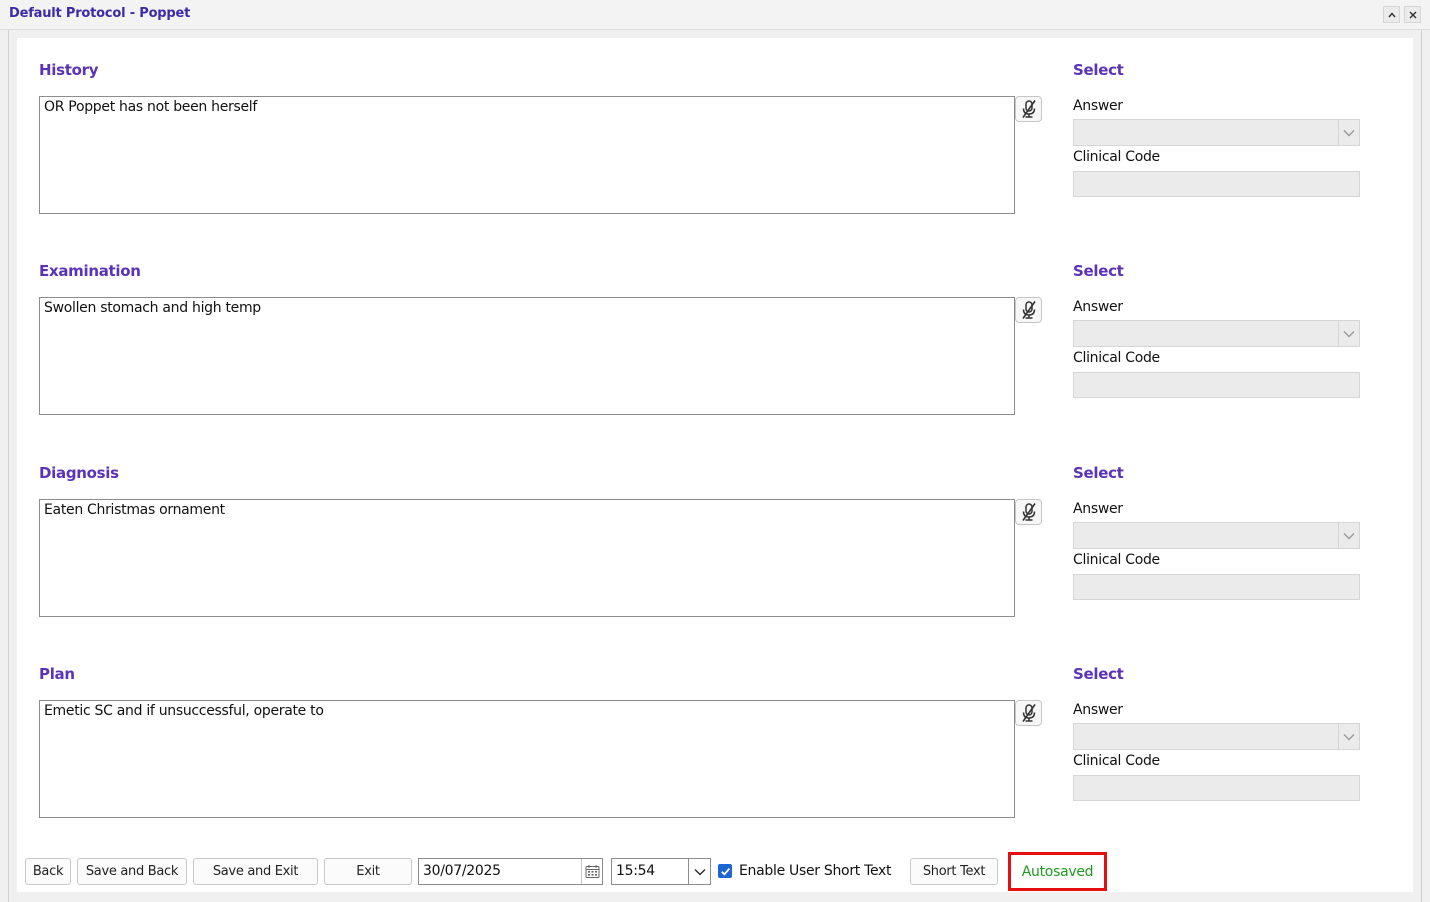  Describe the element at coordinates (1216, 333) in the screenshot. I see `examination-answer-dropdown` at that location.